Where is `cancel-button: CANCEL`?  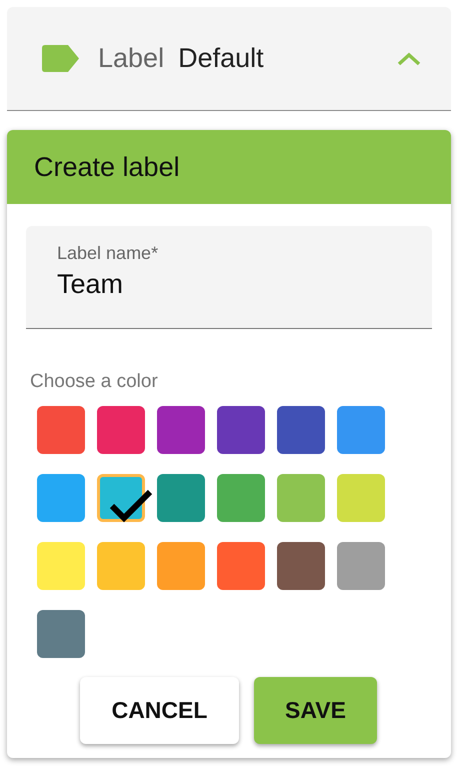
cancel-button: CANCEL is located at coordinates (159, 710).